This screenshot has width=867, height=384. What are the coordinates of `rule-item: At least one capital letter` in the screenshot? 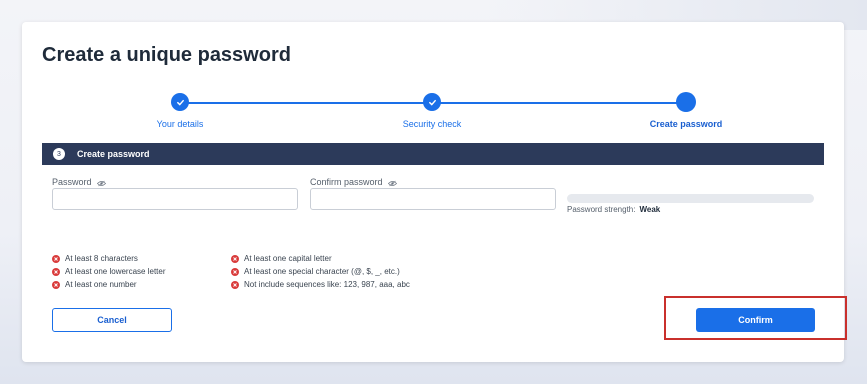 It's located at (320, 258).